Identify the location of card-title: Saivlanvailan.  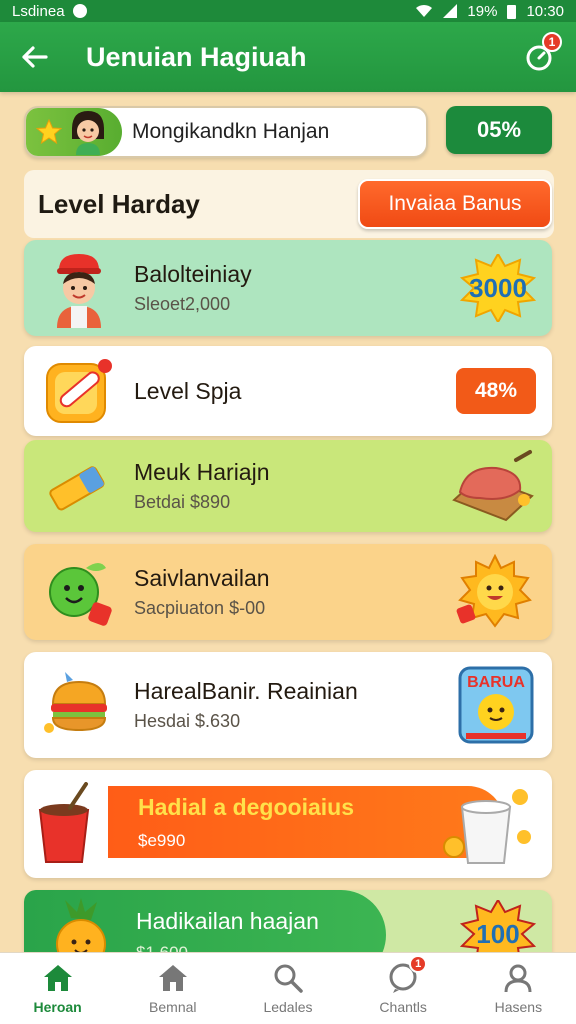
(202, 578).